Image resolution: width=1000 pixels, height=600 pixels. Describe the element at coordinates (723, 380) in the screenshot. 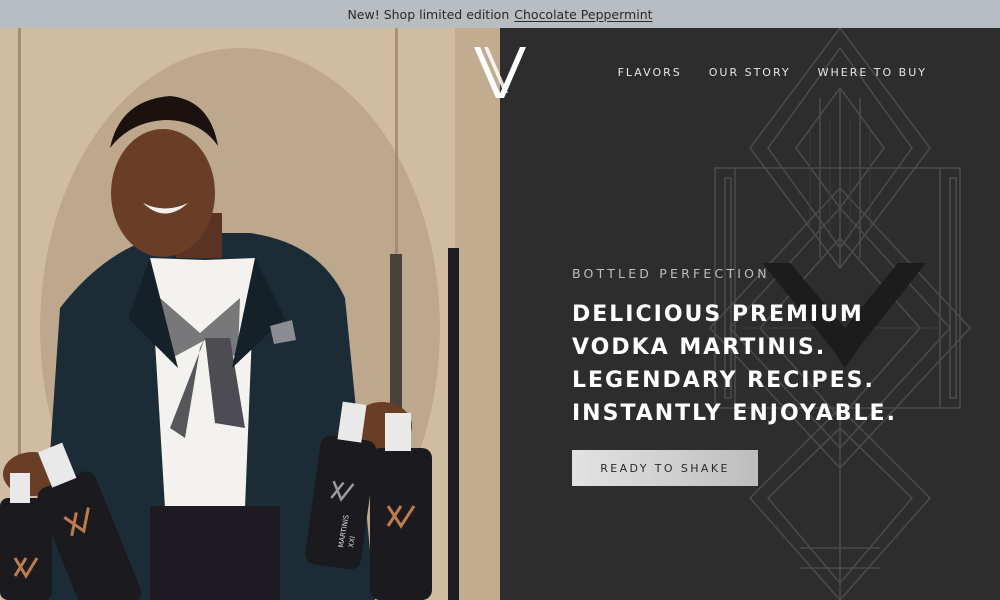

I see `headline-line-3: LEGENDARY RECIPES.` at that location.